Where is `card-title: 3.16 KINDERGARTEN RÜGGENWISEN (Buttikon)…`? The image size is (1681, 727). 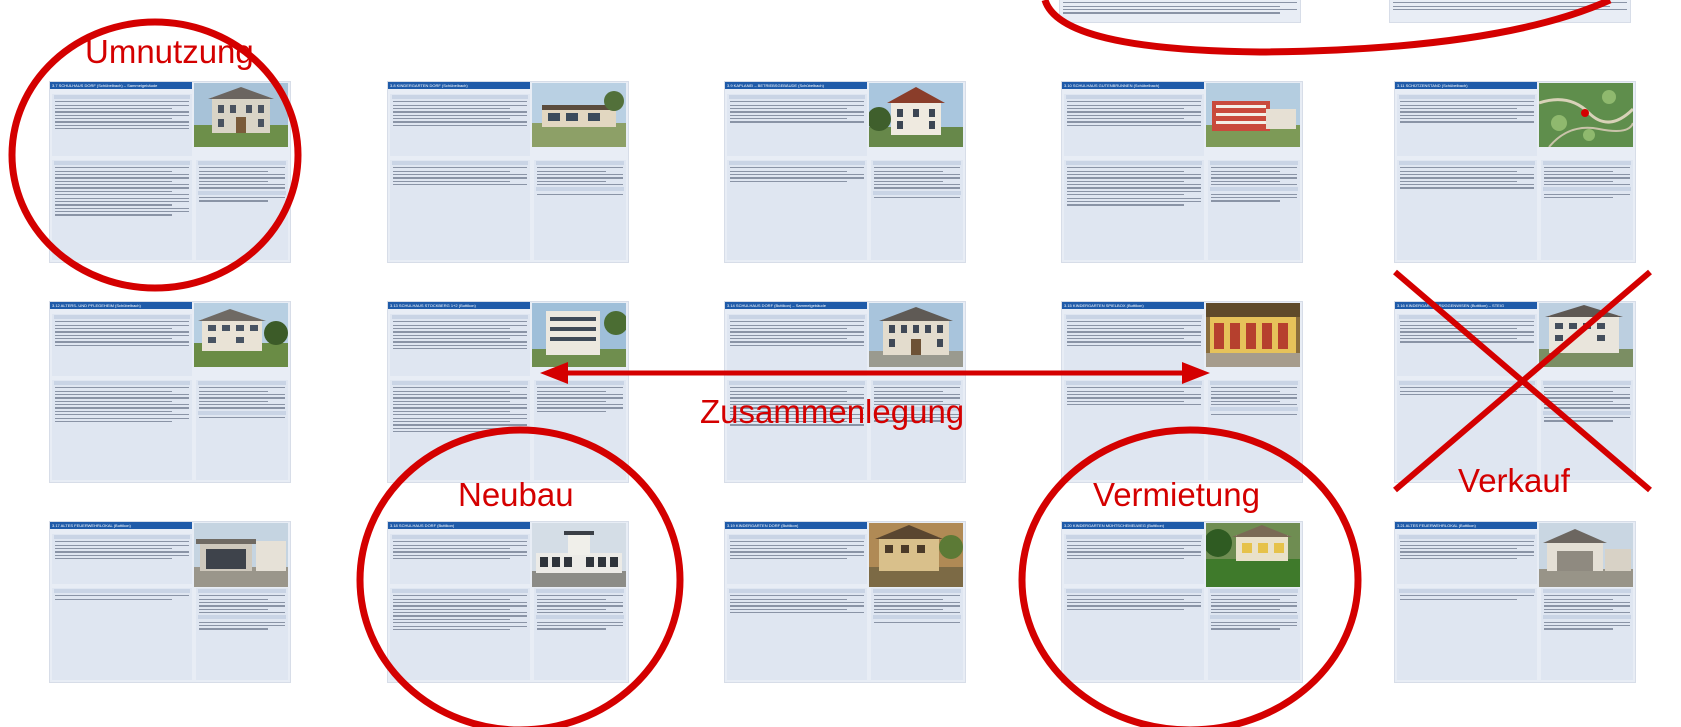 card-title: 3.16 KINDERGARTEN RÜGGENWISEN (Buttikon)… is located at coordinates (1466, 305).